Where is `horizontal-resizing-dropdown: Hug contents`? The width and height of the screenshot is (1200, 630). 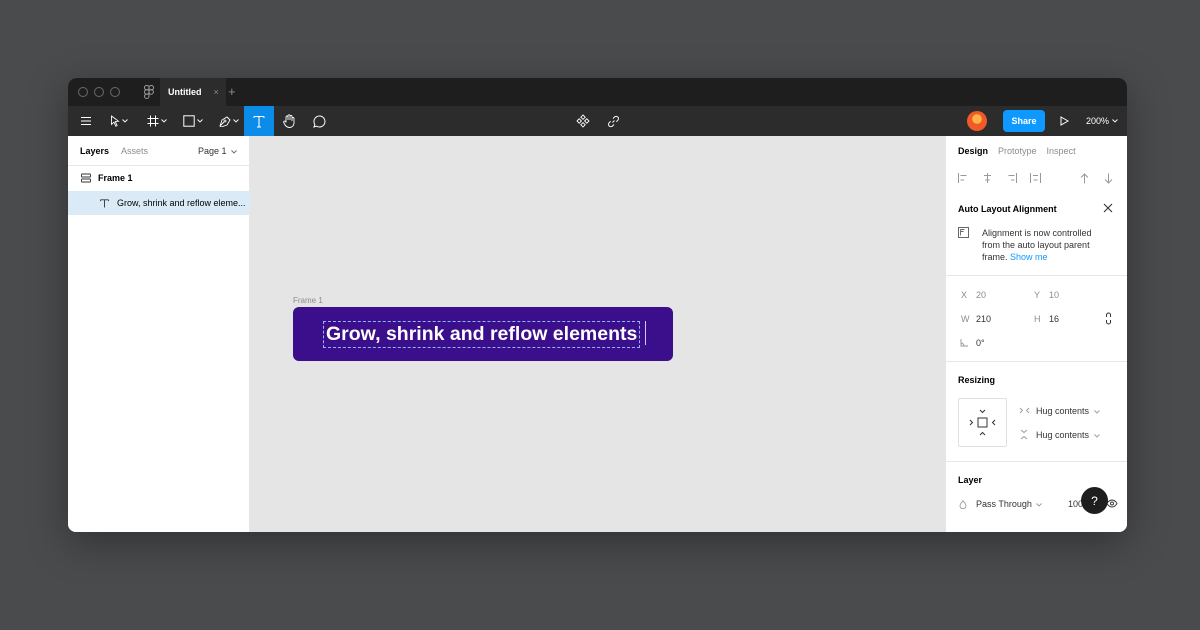
horizontal-resizing-dropdown: Hug contents is located at coordinates (1068, 411).